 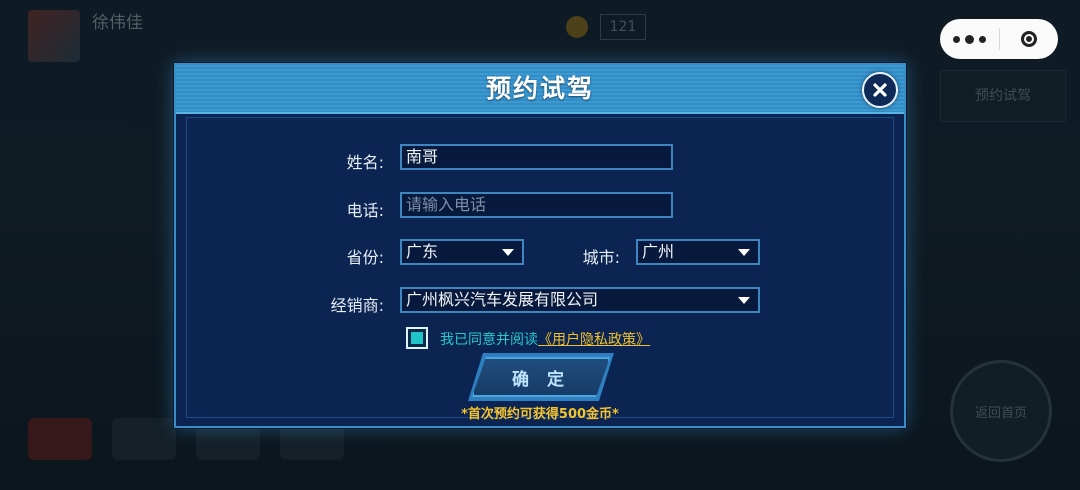 I want to click on province-select: 广东, so click(x=462, y=252).